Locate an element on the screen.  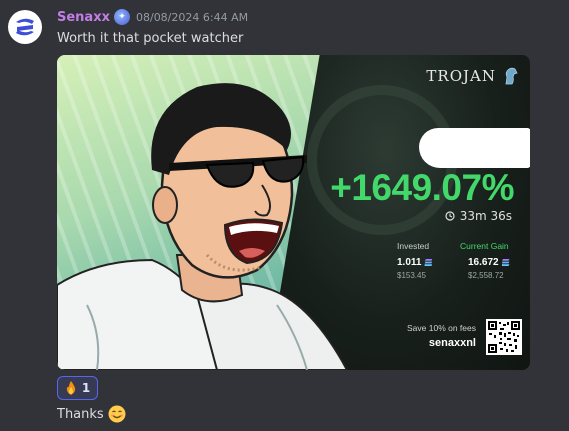
message-header: Senaxx ✦ 08/08/2024 6:44 AM is located at coordinates (152, 17).